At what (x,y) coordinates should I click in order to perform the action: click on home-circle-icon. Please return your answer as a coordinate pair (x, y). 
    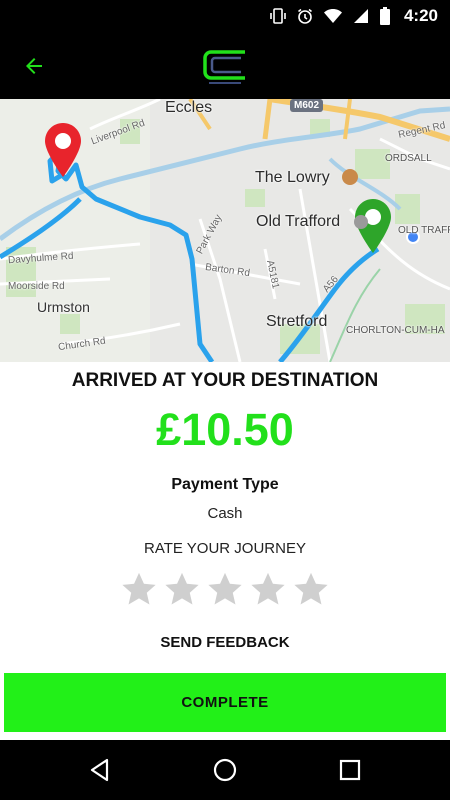
    Looking at the image, I should click on (225, 770).